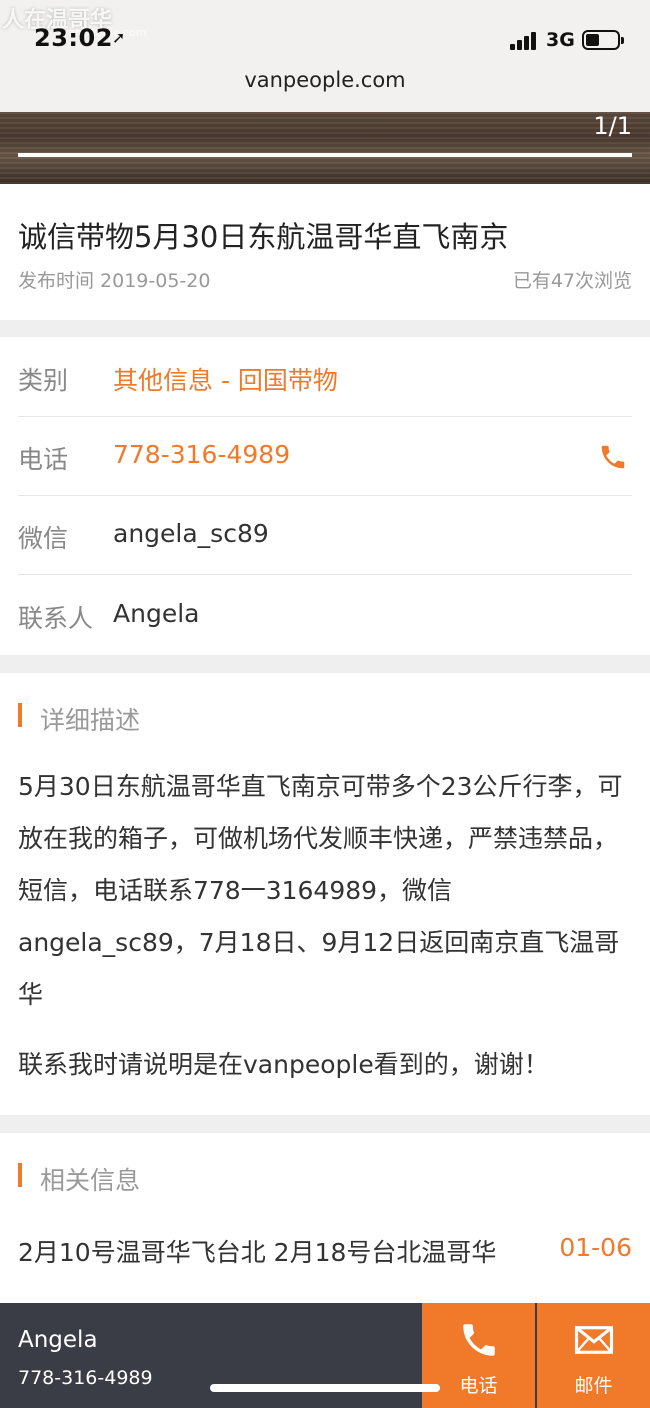 The height and width of the screenshot is (1408, 650). What do you see at coordinates (325, 1388) in the screenshot?
I see `home-indicator` at bounding box center [325, 1388].